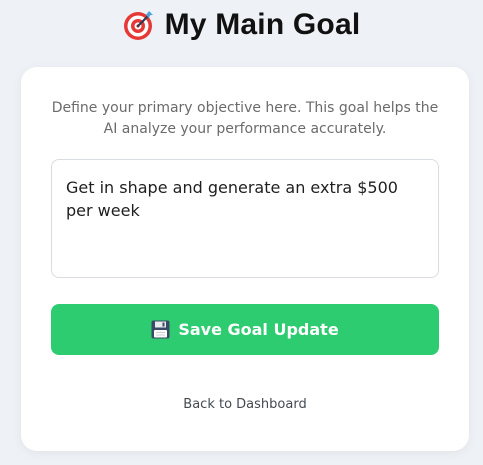 This screenshot has width=483, height=465. What do you see at coordinates (139, 25) in the screenshot?
I see `target-icon` at bounding box center [139, 25].